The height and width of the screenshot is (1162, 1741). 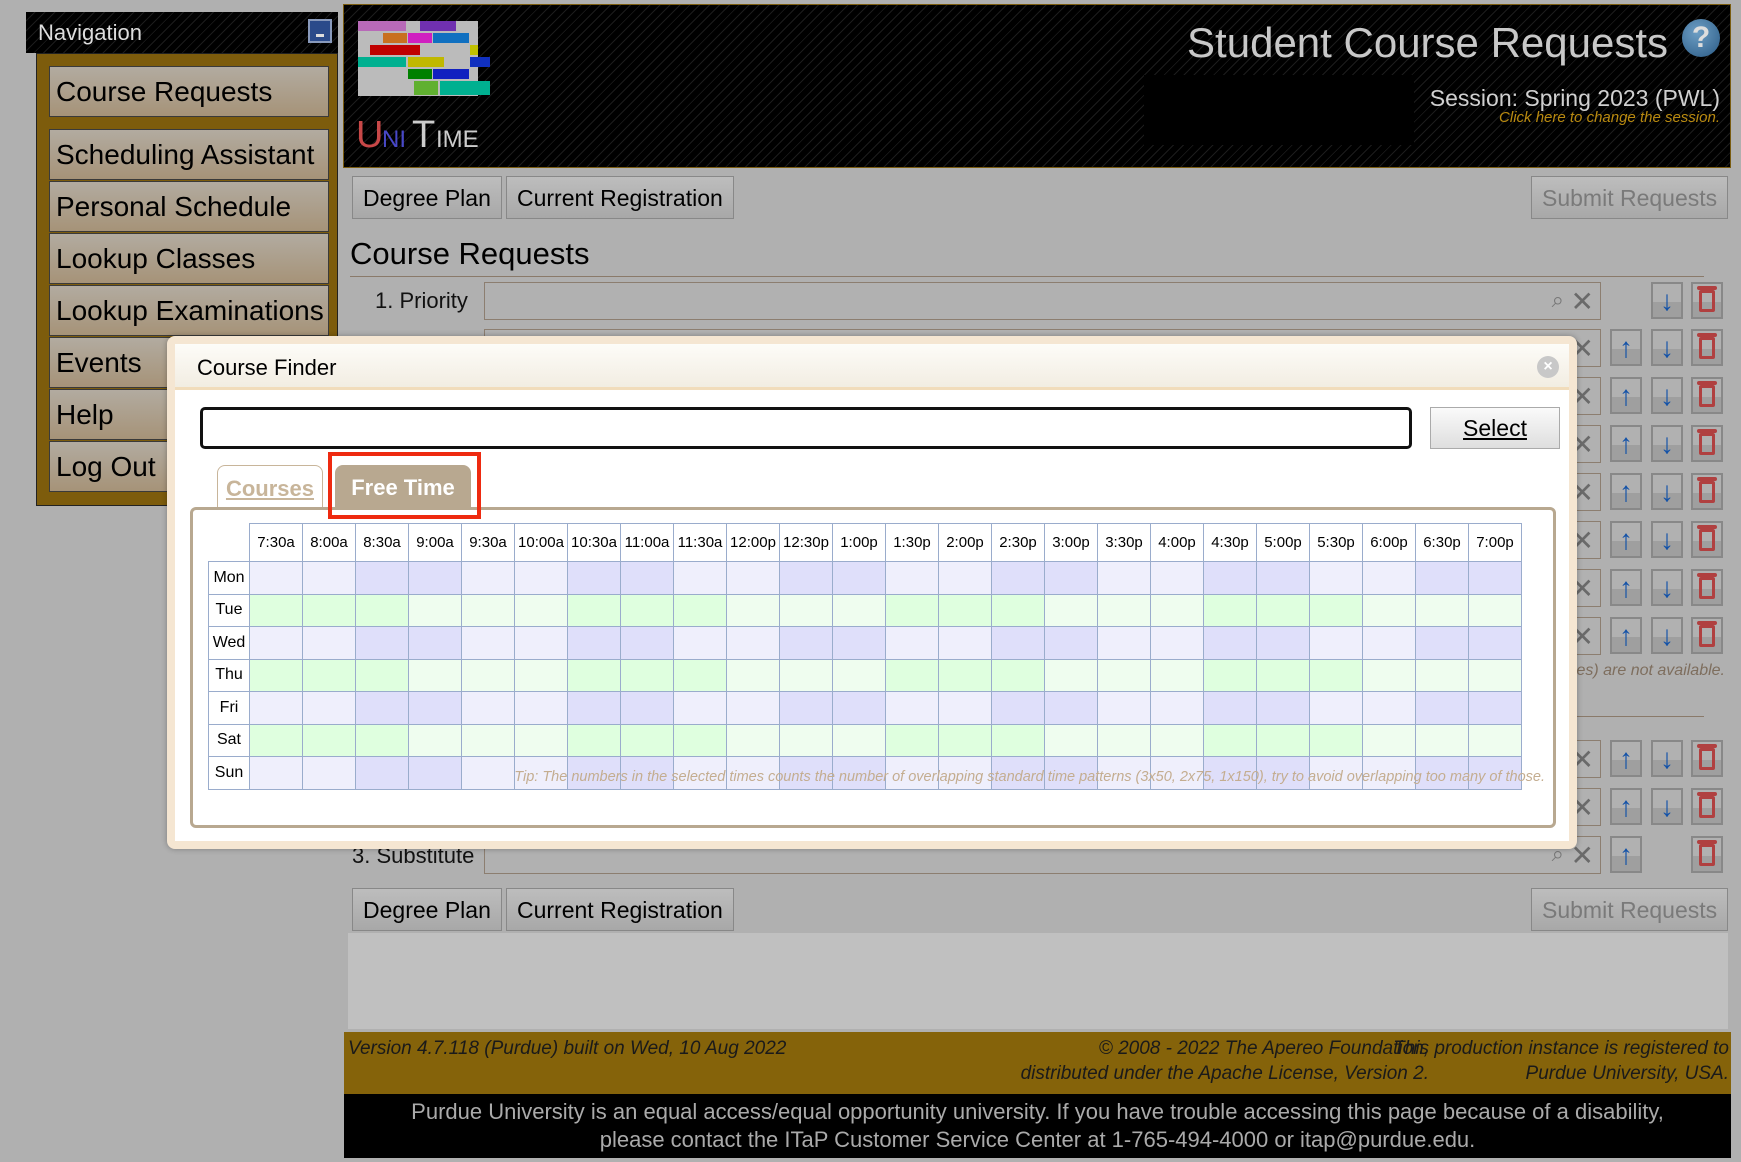 What do you see at coordinates (423, 89) in the screenshot?
I see `unitime-logo: U NI T IME` at bounding box center [423, 89].